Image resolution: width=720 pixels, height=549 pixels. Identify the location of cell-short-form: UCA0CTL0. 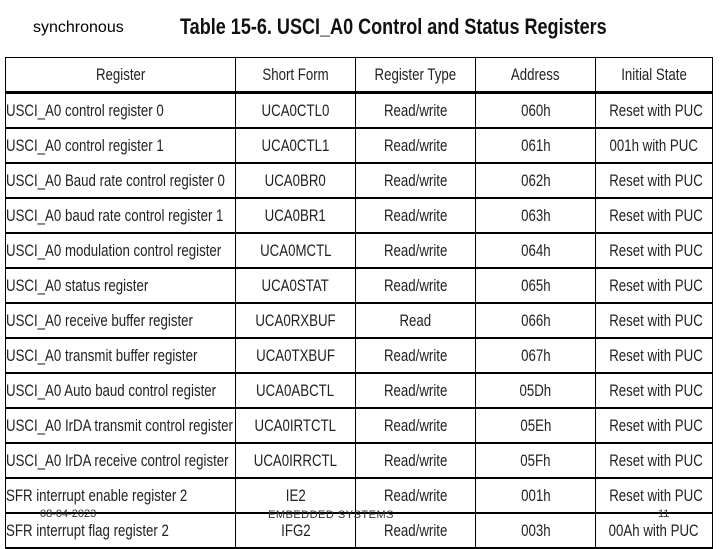
(295, 110).